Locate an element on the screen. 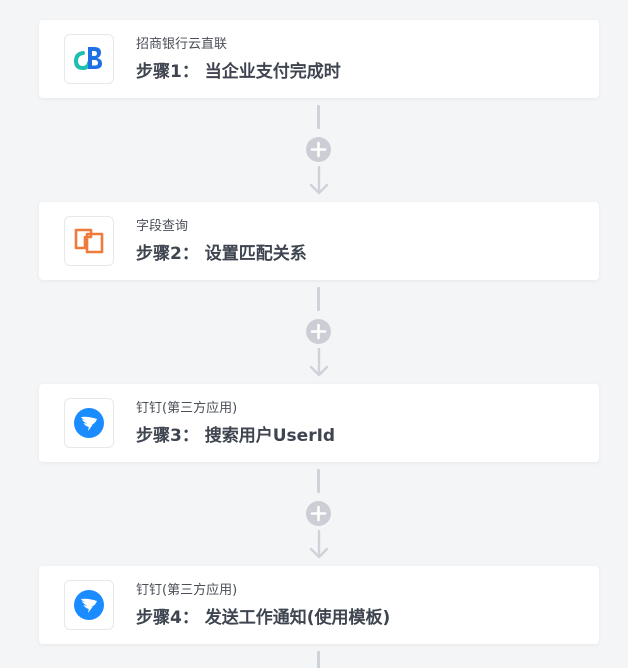 The width and height of the screenshot is (628, 668). step-card-2: 字段查询 步骤2： 设置匹配关系 is located at coordinates (319, 241).